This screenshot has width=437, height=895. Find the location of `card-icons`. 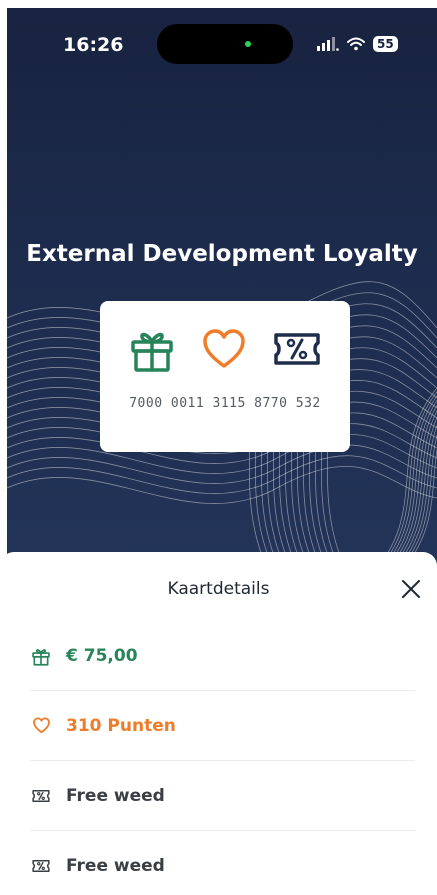

card-icons is located at coordinates (225, 349).